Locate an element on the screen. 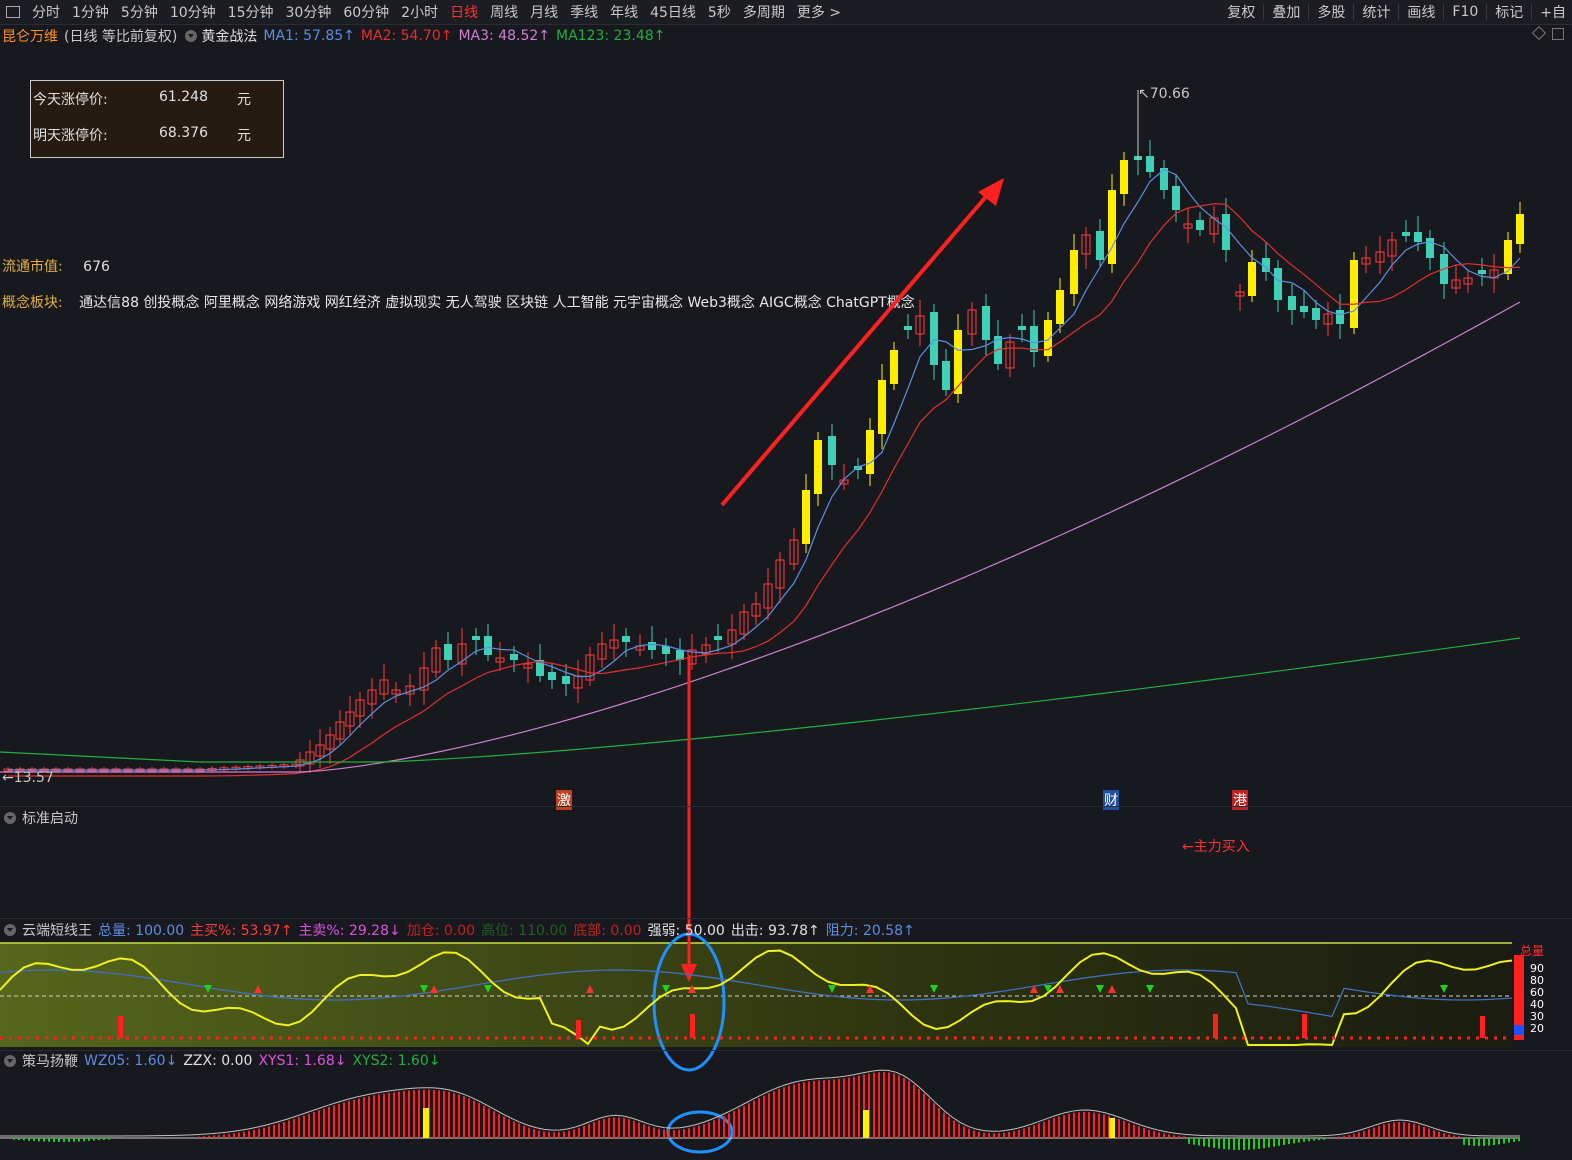 The width and height of the screenshot is (1572, 1160). panel2-title: 云端短线王 is located at coordinates (57, 930).